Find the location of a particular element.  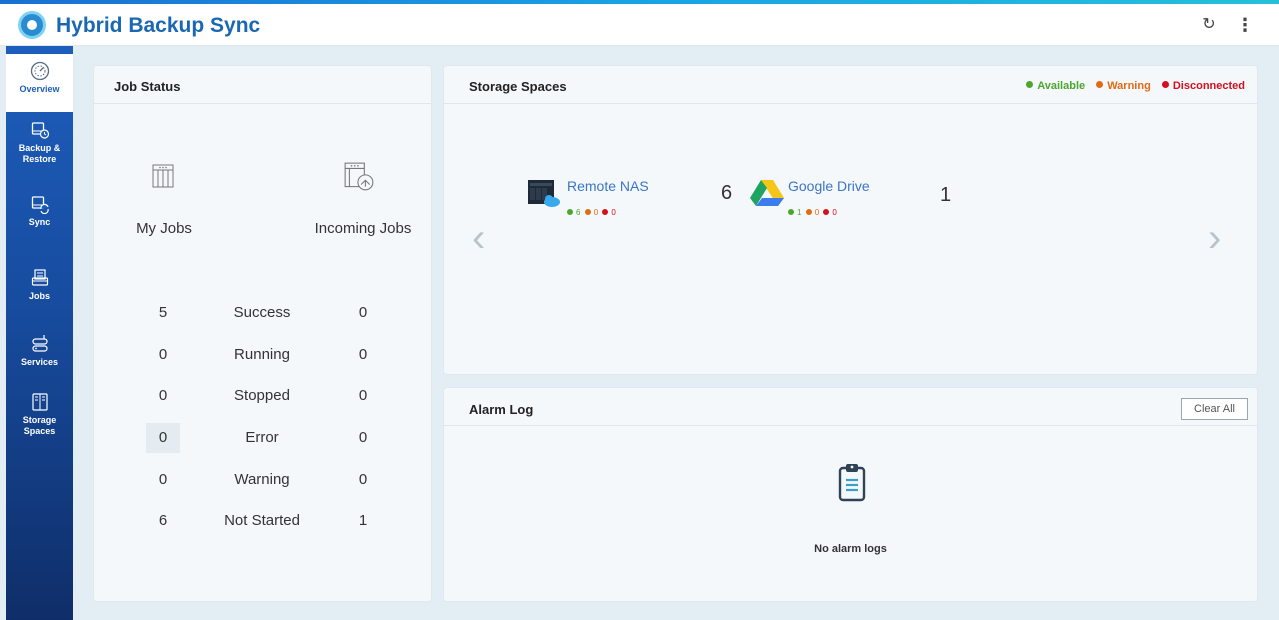

sidebar-item-label: Sync is located at coordinates (39, 222).